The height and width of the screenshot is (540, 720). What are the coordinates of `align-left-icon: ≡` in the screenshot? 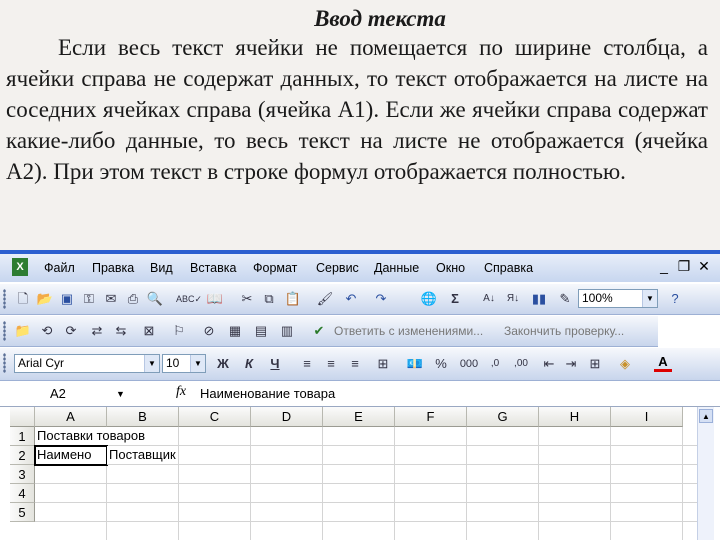 It's located at (307, 364).